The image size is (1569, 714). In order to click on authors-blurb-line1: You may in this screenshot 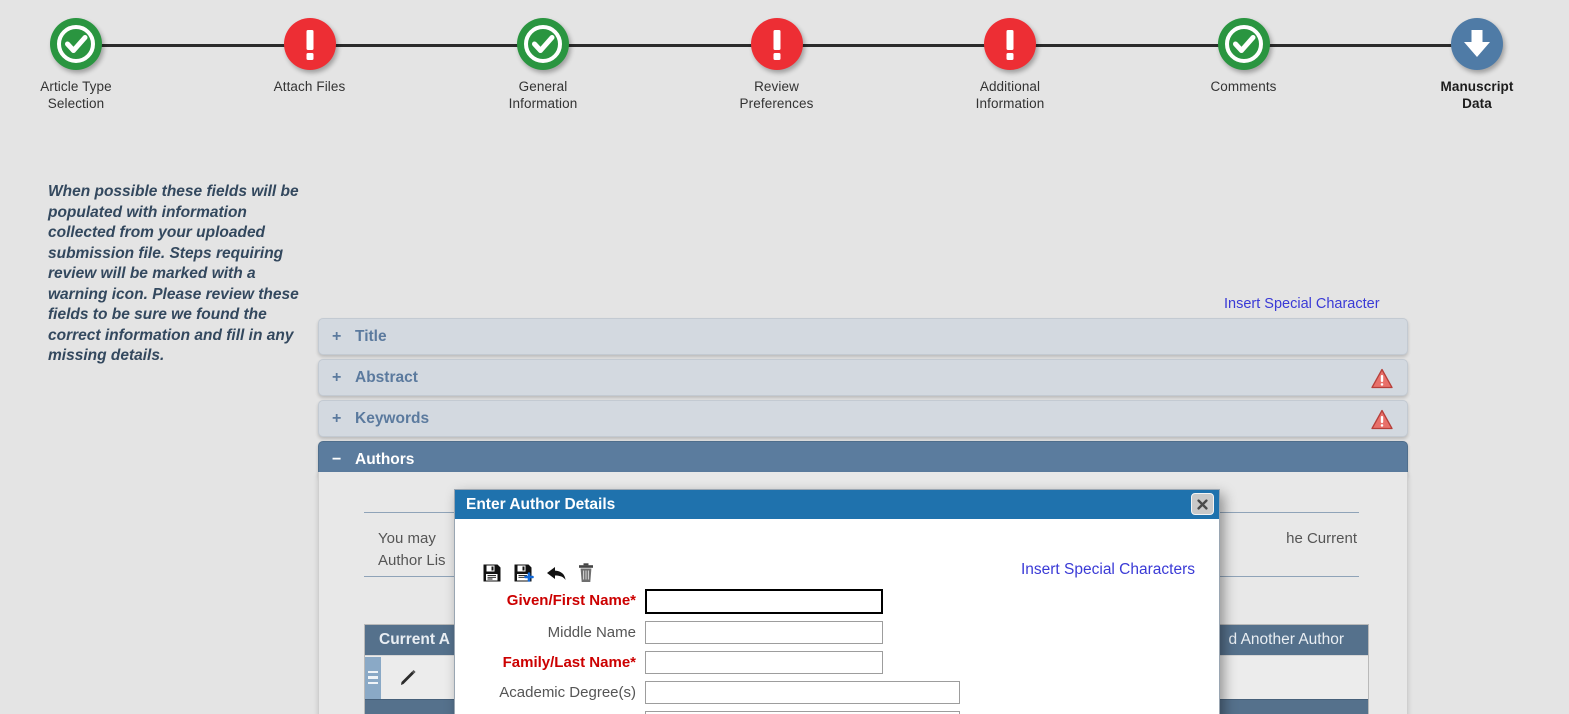, I will do `click(407, 538)`.